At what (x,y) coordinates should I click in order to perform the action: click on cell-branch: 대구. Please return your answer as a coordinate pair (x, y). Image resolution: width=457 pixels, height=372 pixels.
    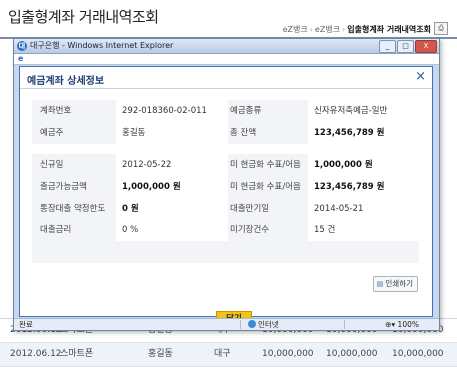
    Looking at the image, I should click on (222, 354).